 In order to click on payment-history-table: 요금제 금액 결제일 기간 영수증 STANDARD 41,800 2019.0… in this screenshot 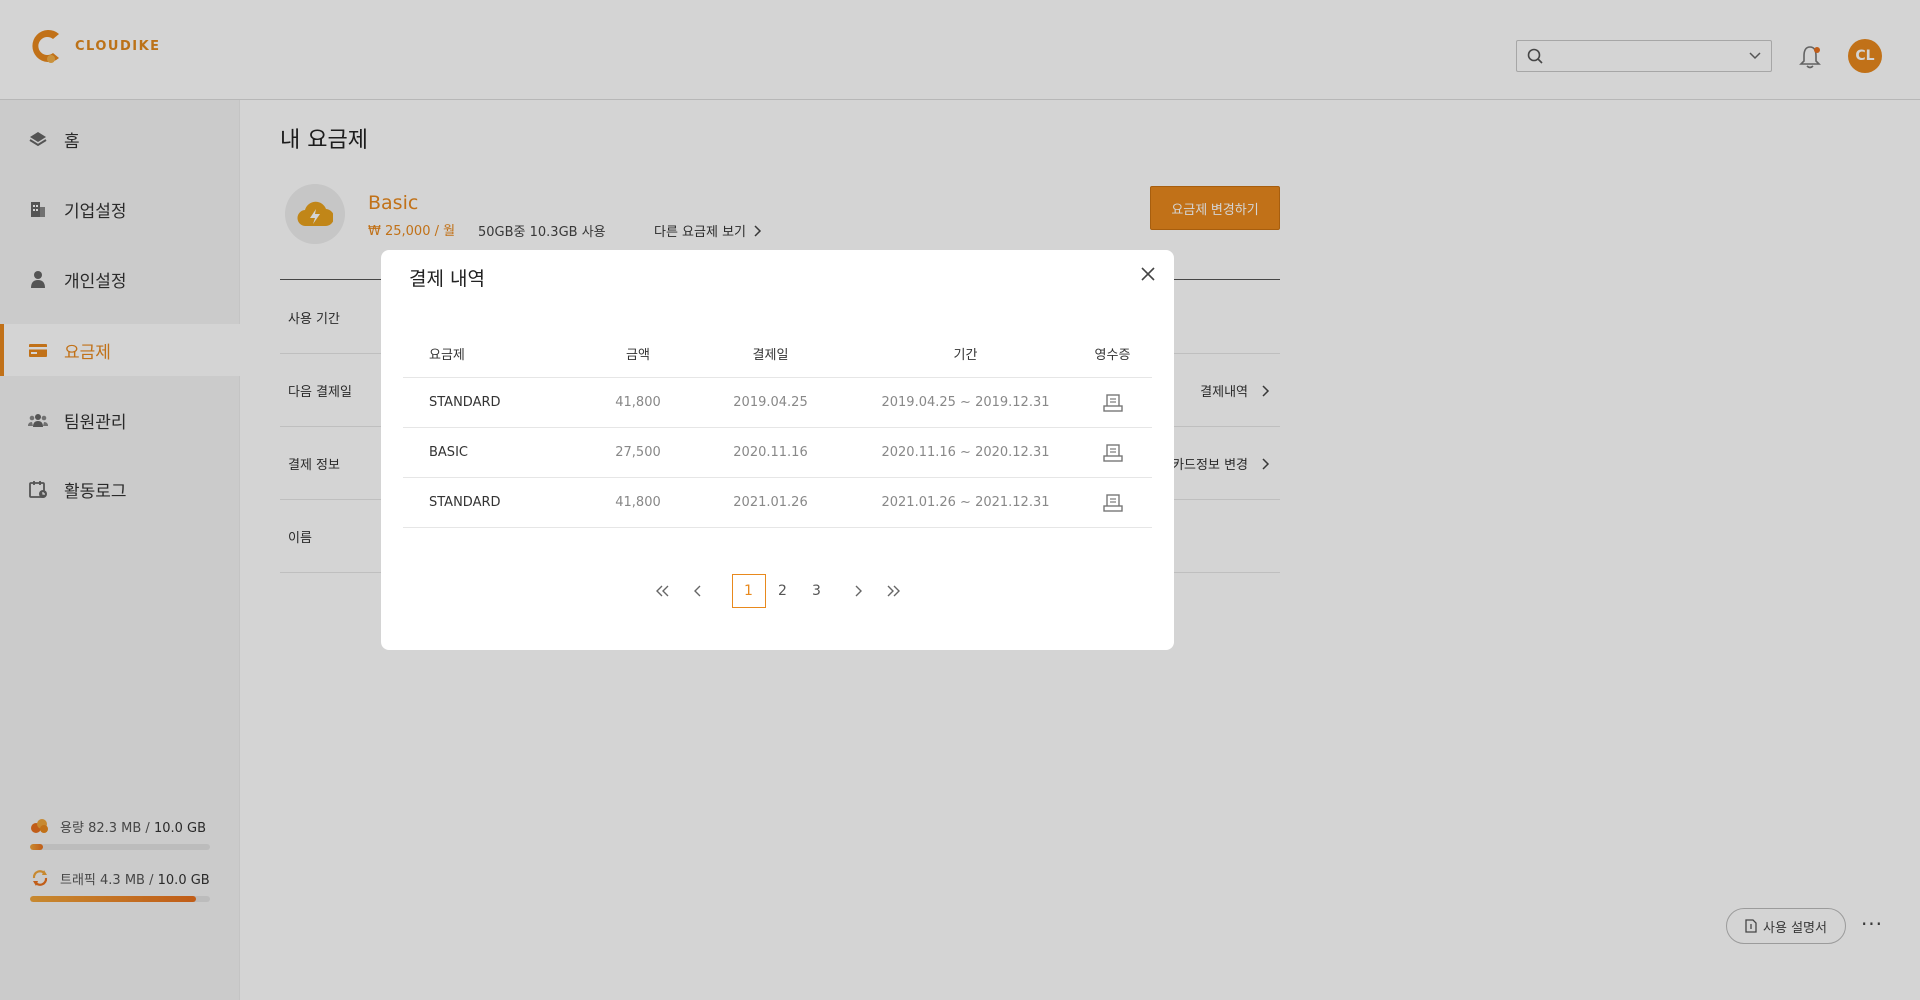, I will do `click(777, 429)`.